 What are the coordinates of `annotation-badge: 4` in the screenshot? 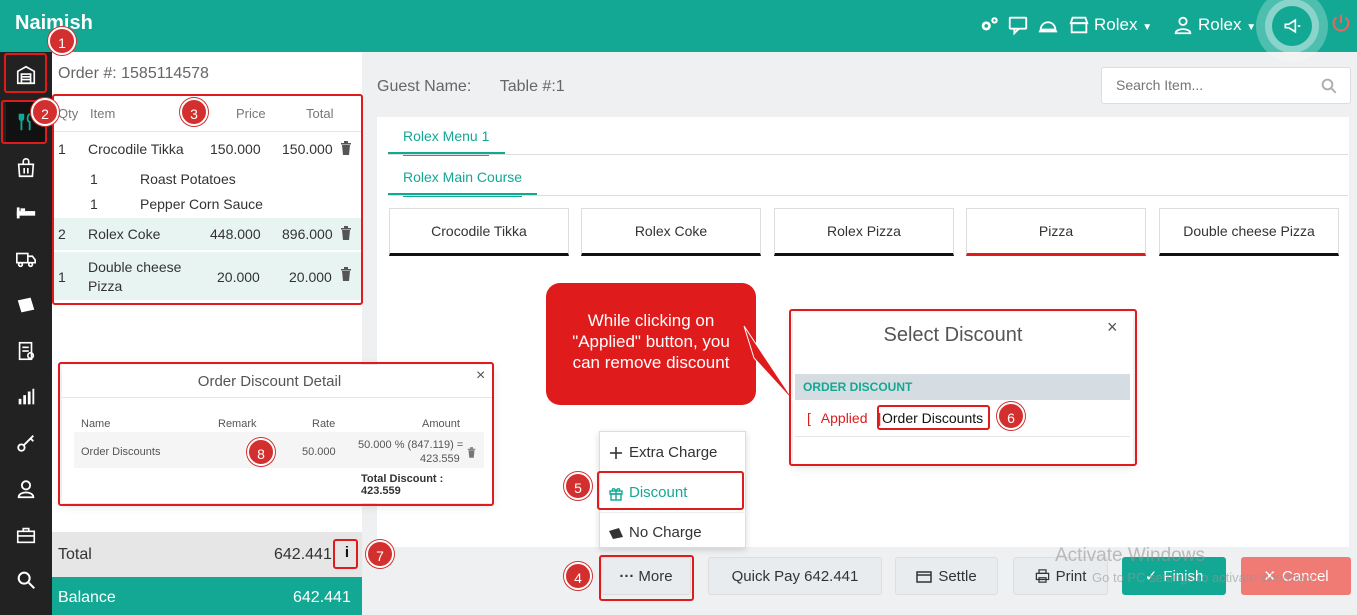 It's located at (578, 576).